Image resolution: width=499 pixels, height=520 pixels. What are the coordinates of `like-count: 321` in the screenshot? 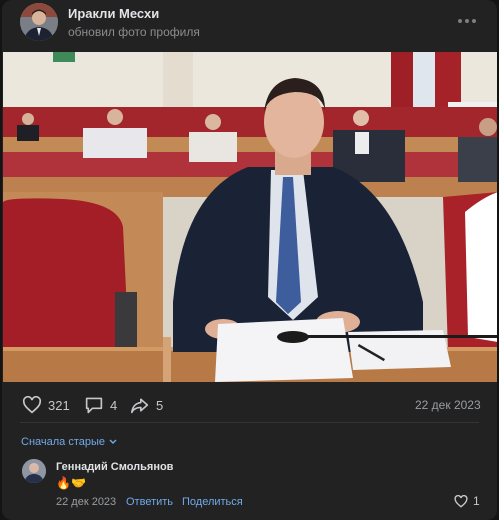 It's located at (59, 405).